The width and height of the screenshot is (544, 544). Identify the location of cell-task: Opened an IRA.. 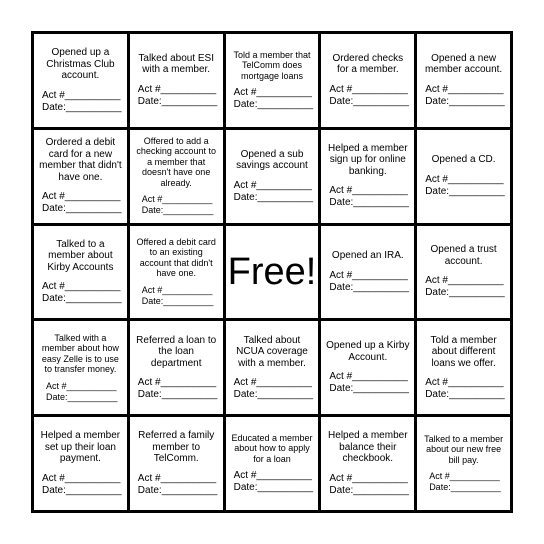
(367, 256).